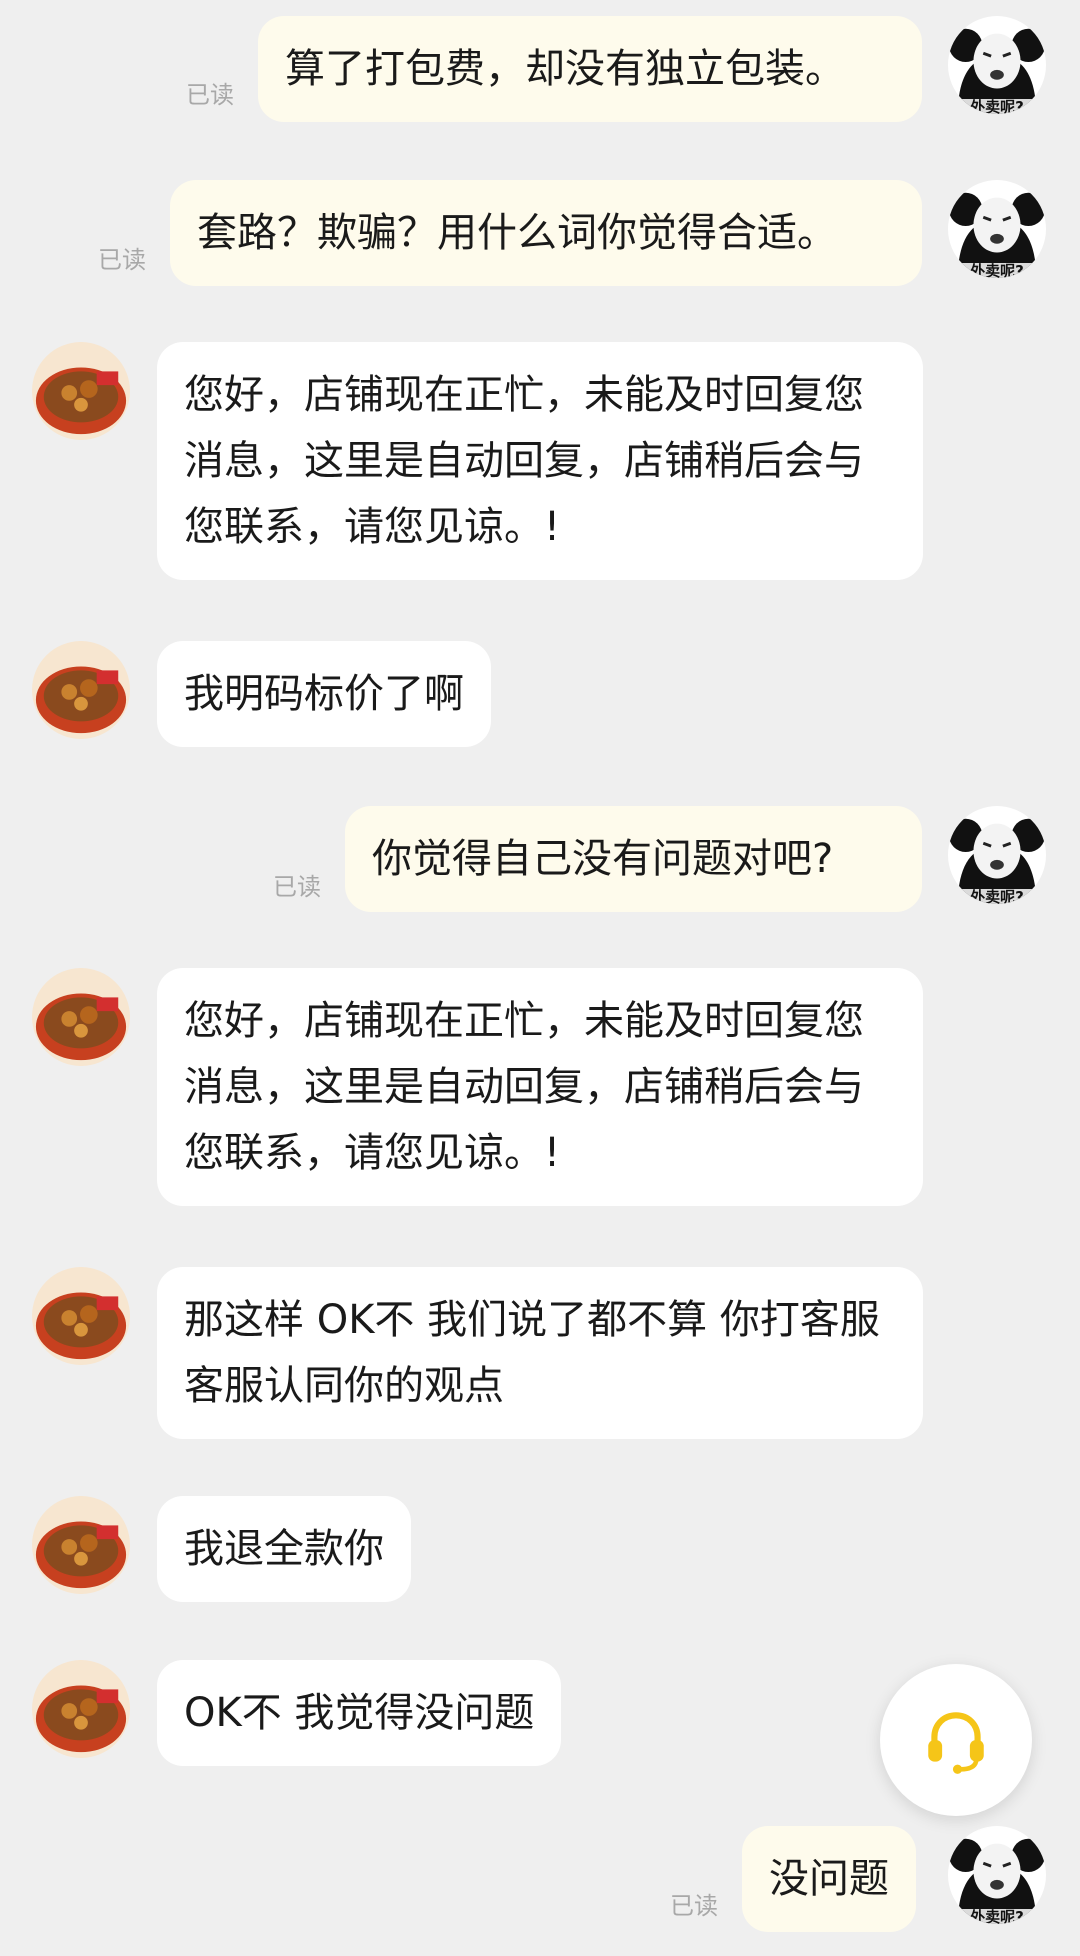  Describe the element at coordinates (956, 1743) in the screenshot. I see `headset-icon` at that location.